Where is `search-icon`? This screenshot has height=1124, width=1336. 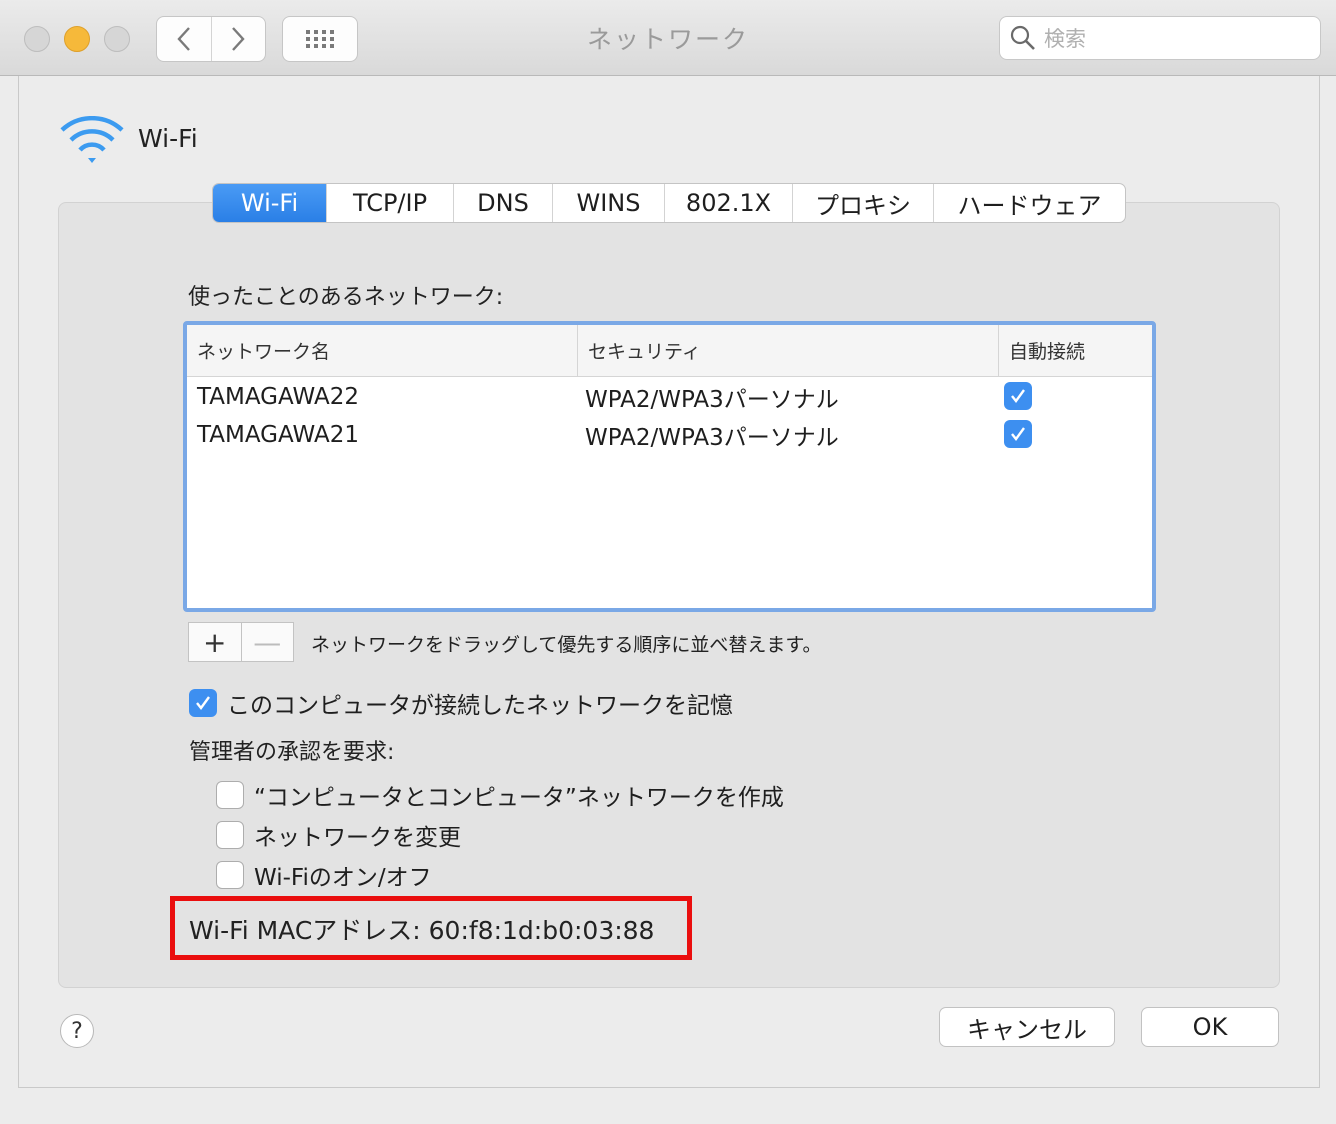 search-icon is located at coordinates (1022, 37).